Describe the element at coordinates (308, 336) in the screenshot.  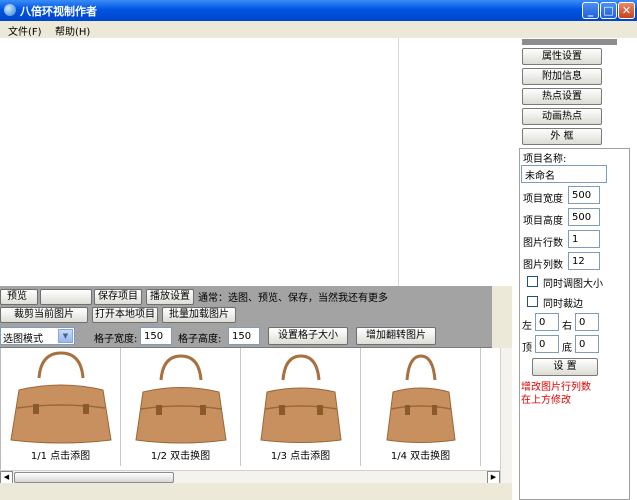
I see `set-grid-size-button: 设置格子大小` at that location.